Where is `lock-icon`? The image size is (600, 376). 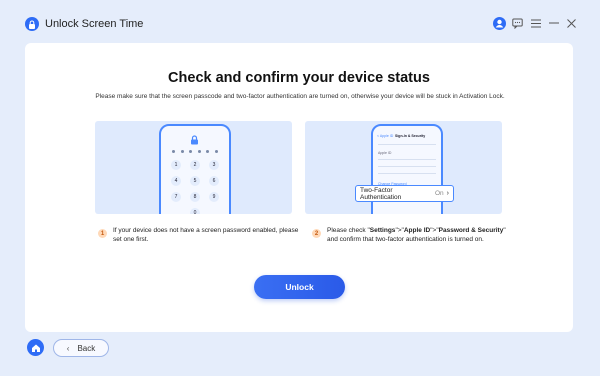 lock-icon is located at coordinates (194, 140).